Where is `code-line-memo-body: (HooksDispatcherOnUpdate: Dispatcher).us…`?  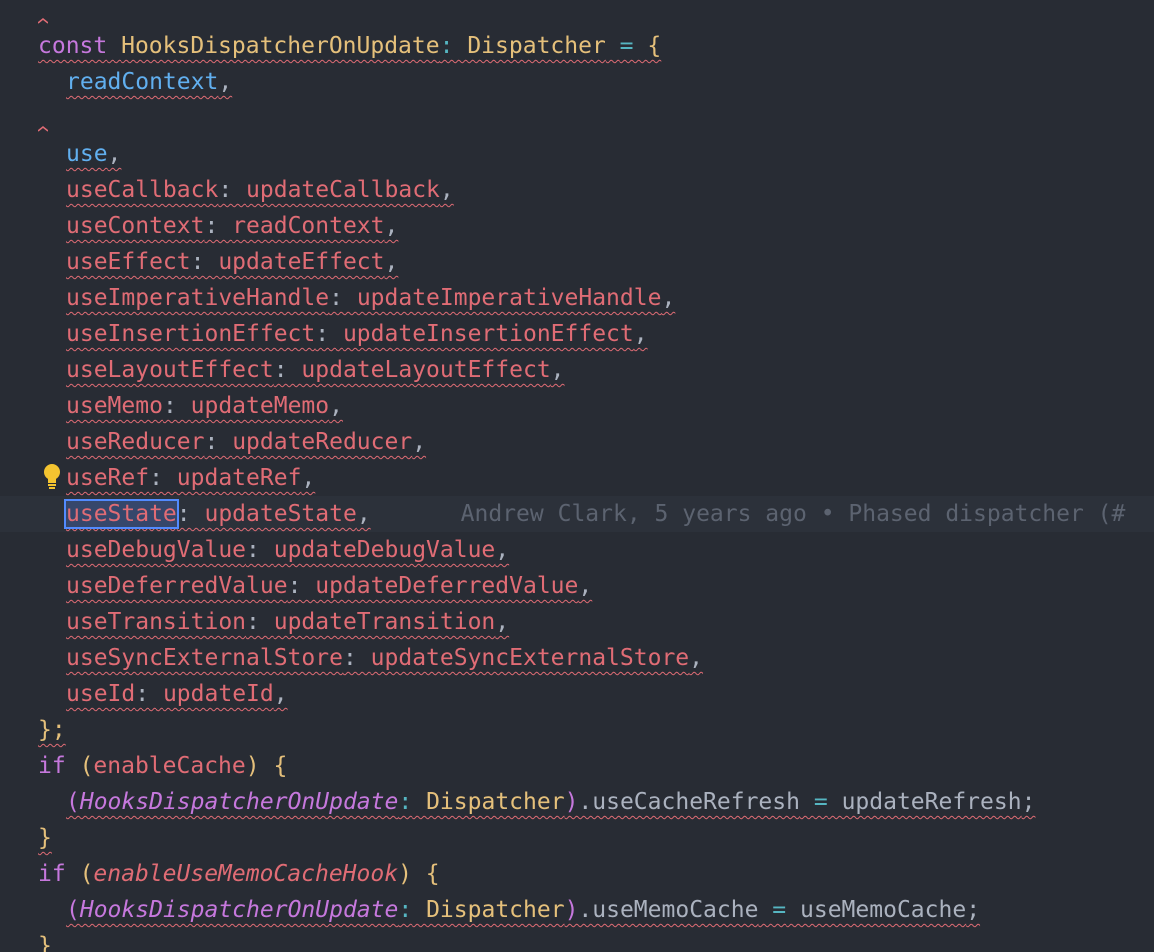 code-line-memo-body: (HooksDispatcherOnUpdate: Dispatcher).us… is located at coordinates (509, 910).